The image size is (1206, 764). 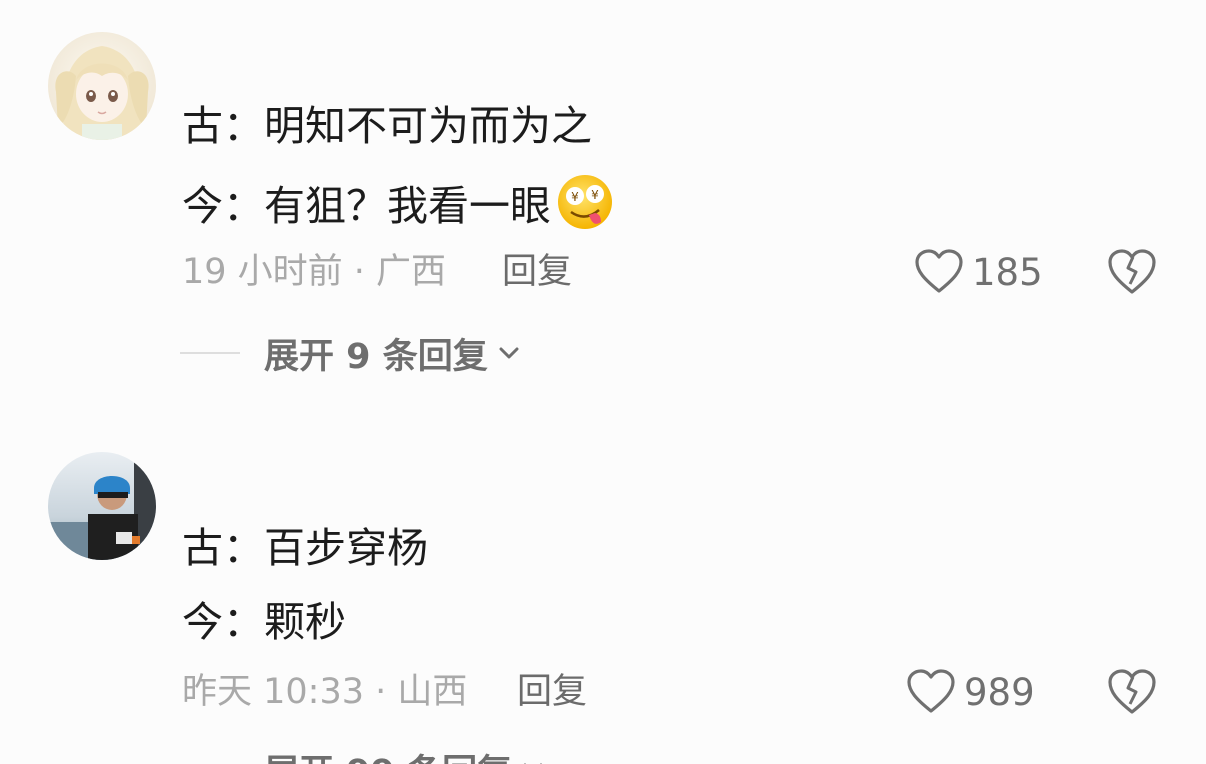 What do you see at coordinates (999, 692) in the screenshot?
I see `like-count: 989` at bounding box center [999, 692].